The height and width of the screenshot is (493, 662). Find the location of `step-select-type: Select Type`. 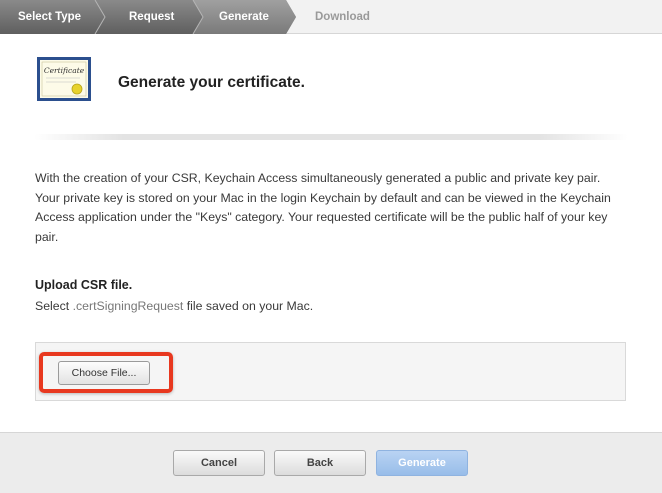

step-select-type: Select Type is located at coordinates (50, 17).